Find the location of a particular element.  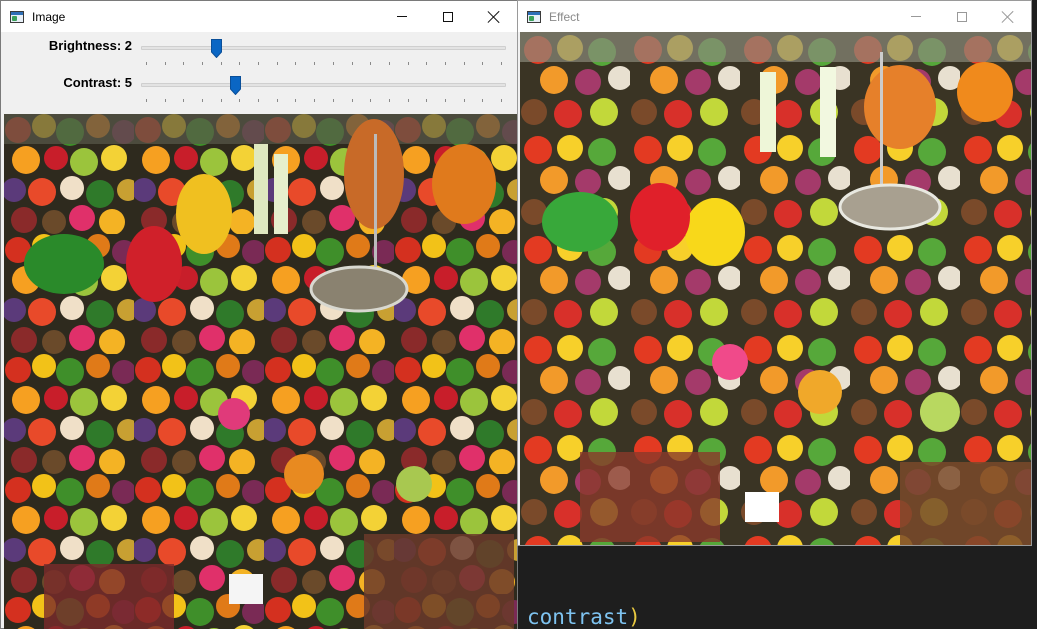

identifier-text: contrast is located at coordinates (578, 617).